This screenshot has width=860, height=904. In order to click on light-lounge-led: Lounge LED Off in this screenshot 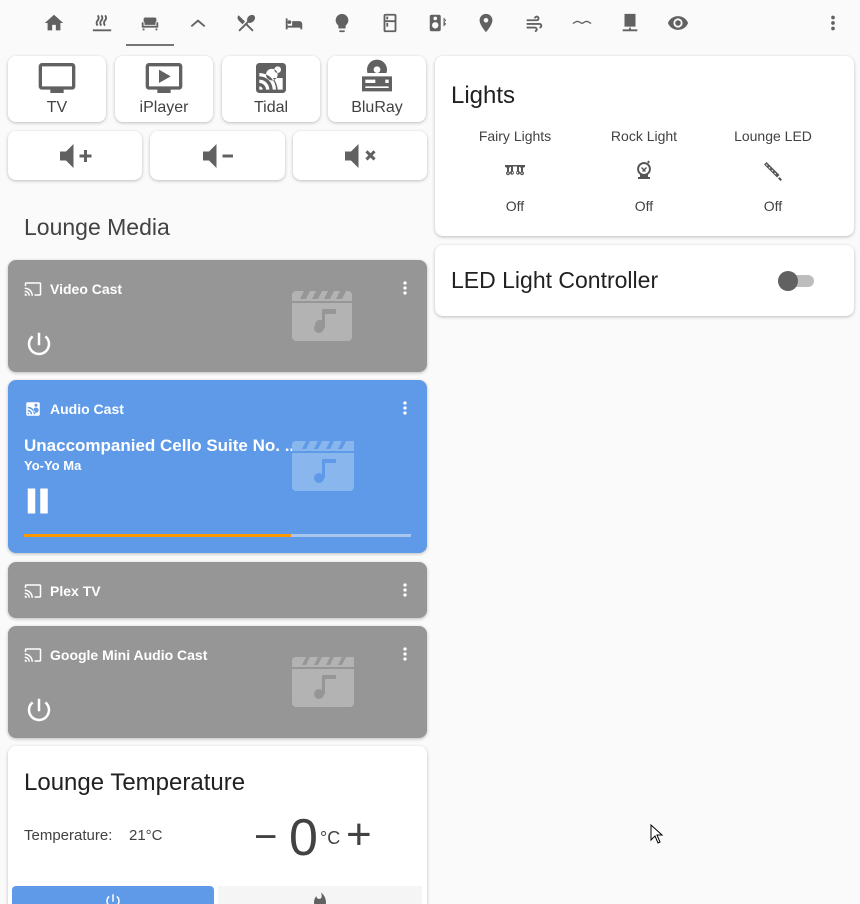, I will do `click(773, 171)`.